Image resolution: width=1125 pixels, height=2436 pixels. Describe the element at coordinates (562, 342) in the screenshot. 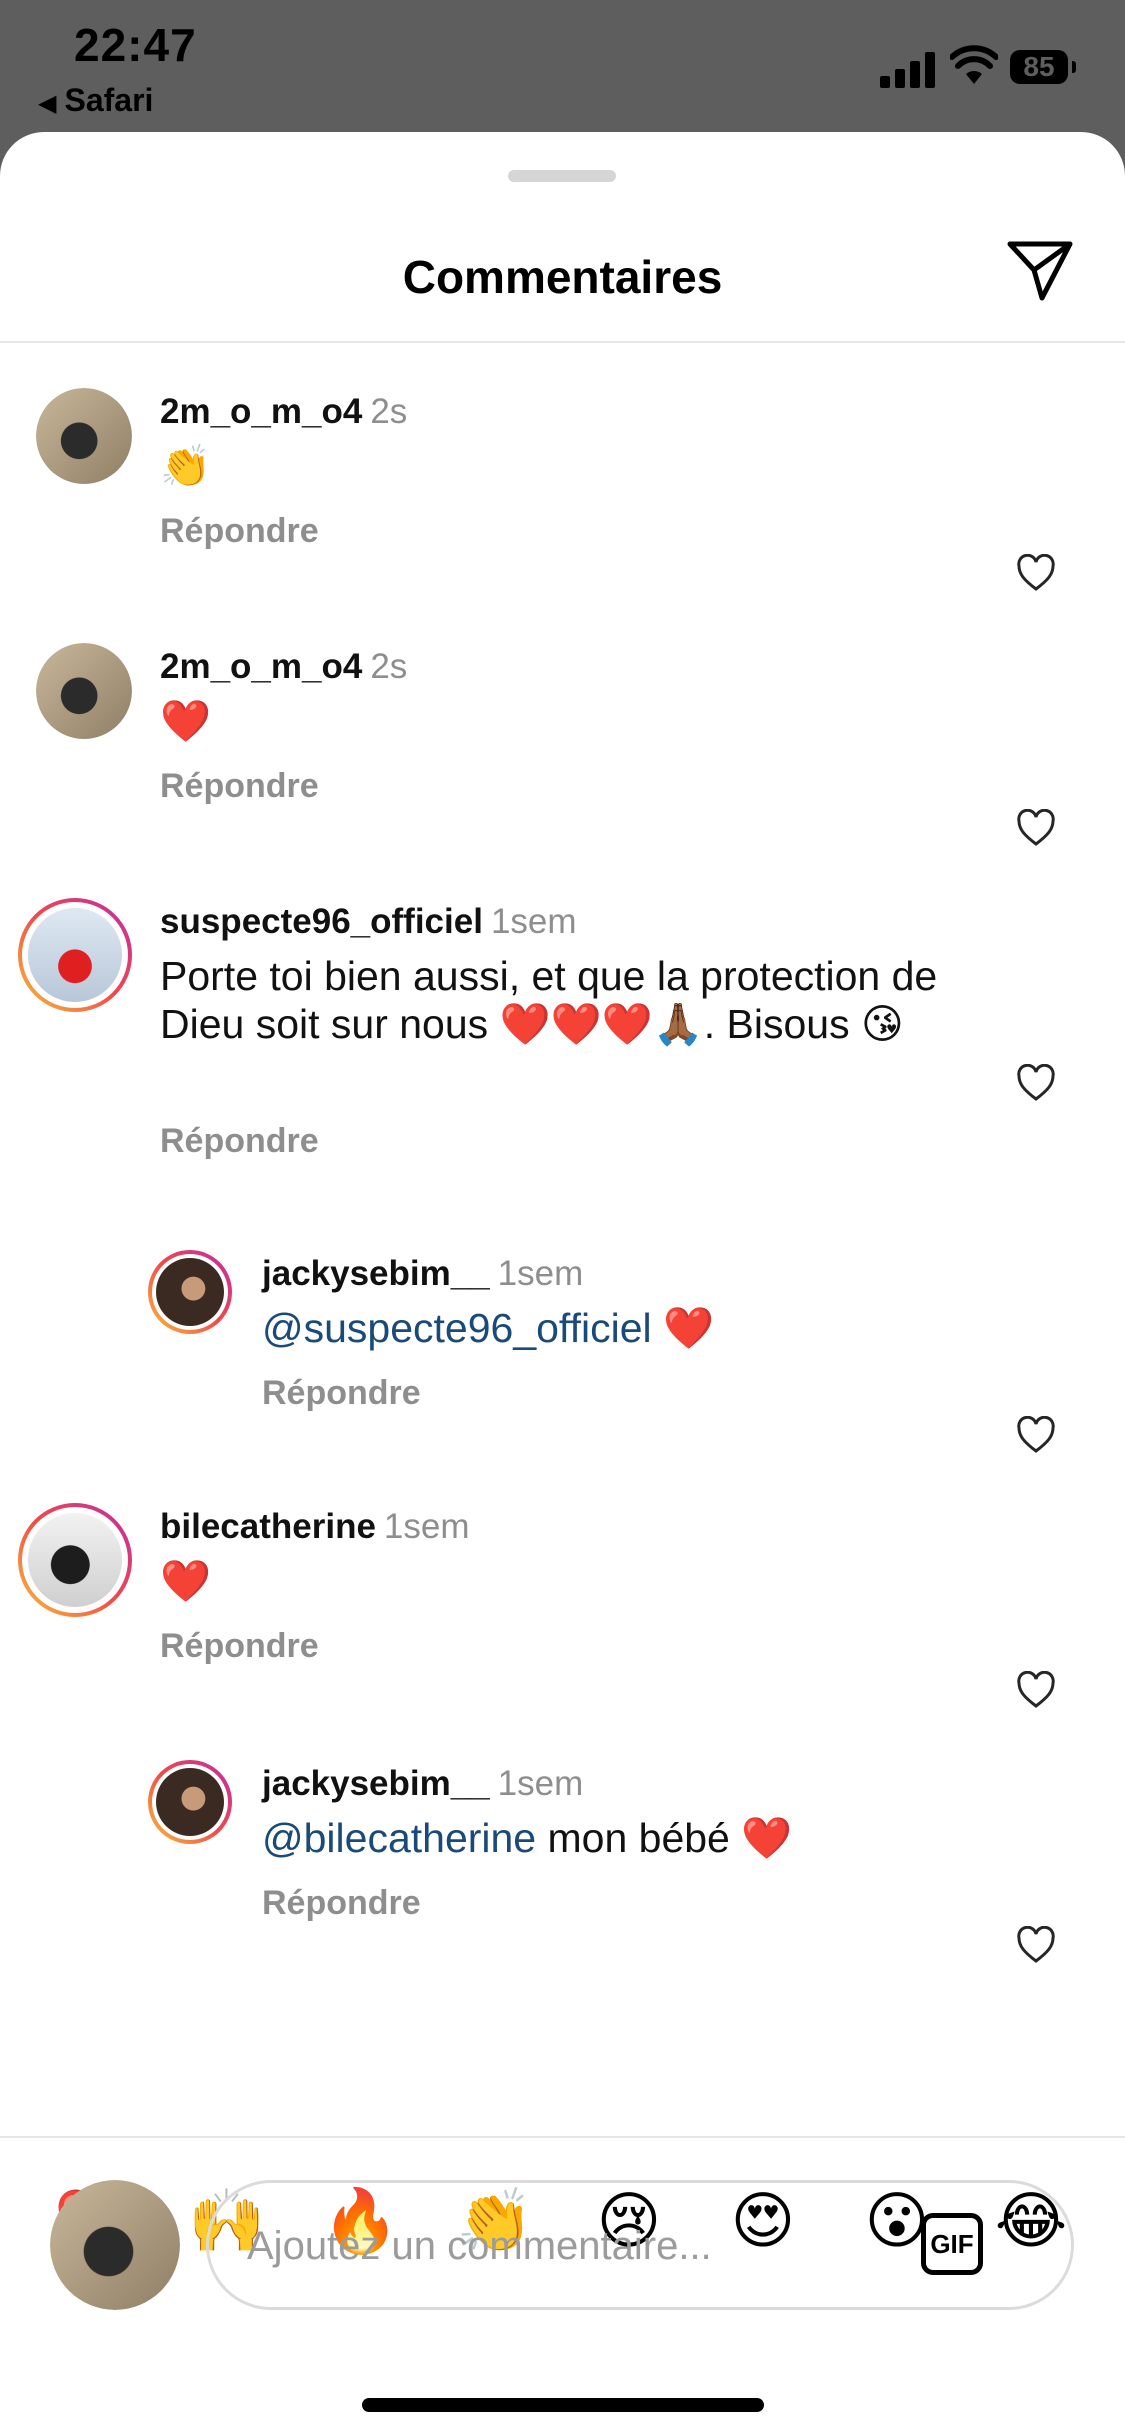

I see `header-divider` at that location.